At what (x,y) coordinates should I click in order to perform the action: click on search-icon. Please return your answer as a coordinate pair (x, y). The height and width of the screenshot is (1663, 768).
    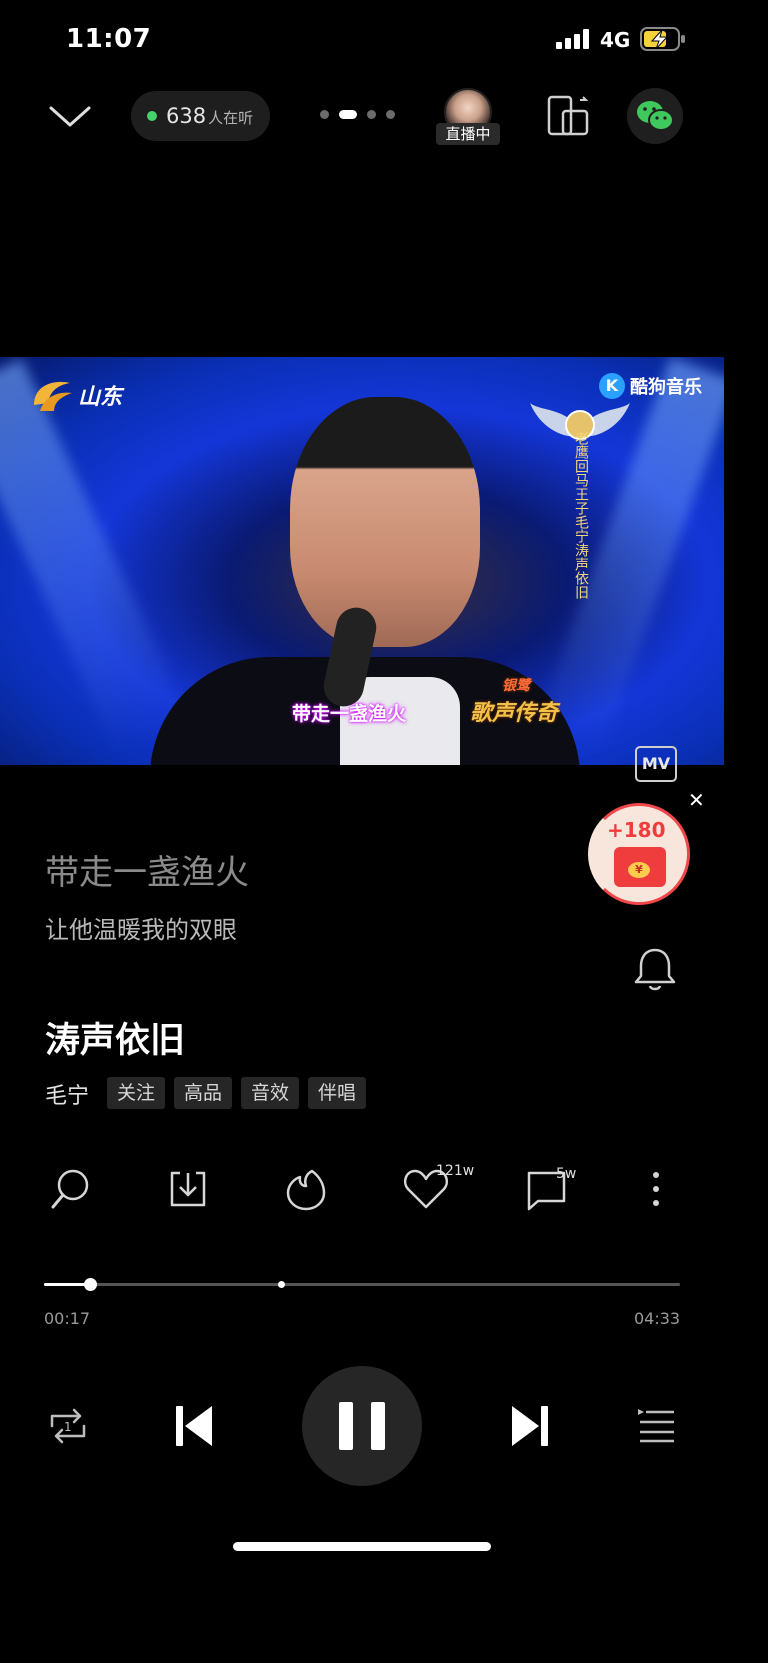
    Looking at the image, I should click on (70, 1189).